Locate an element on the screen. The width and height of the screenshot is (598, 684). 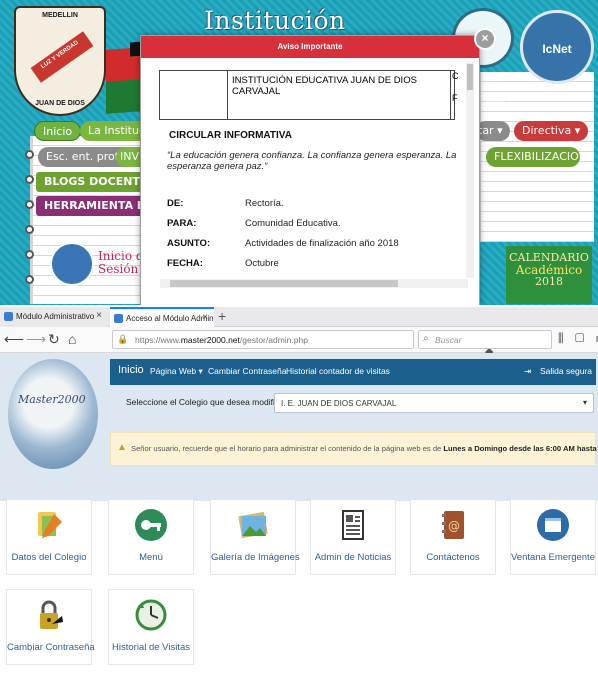
master2000-logo-text: Master2000 is located at coordinates (52, 399).